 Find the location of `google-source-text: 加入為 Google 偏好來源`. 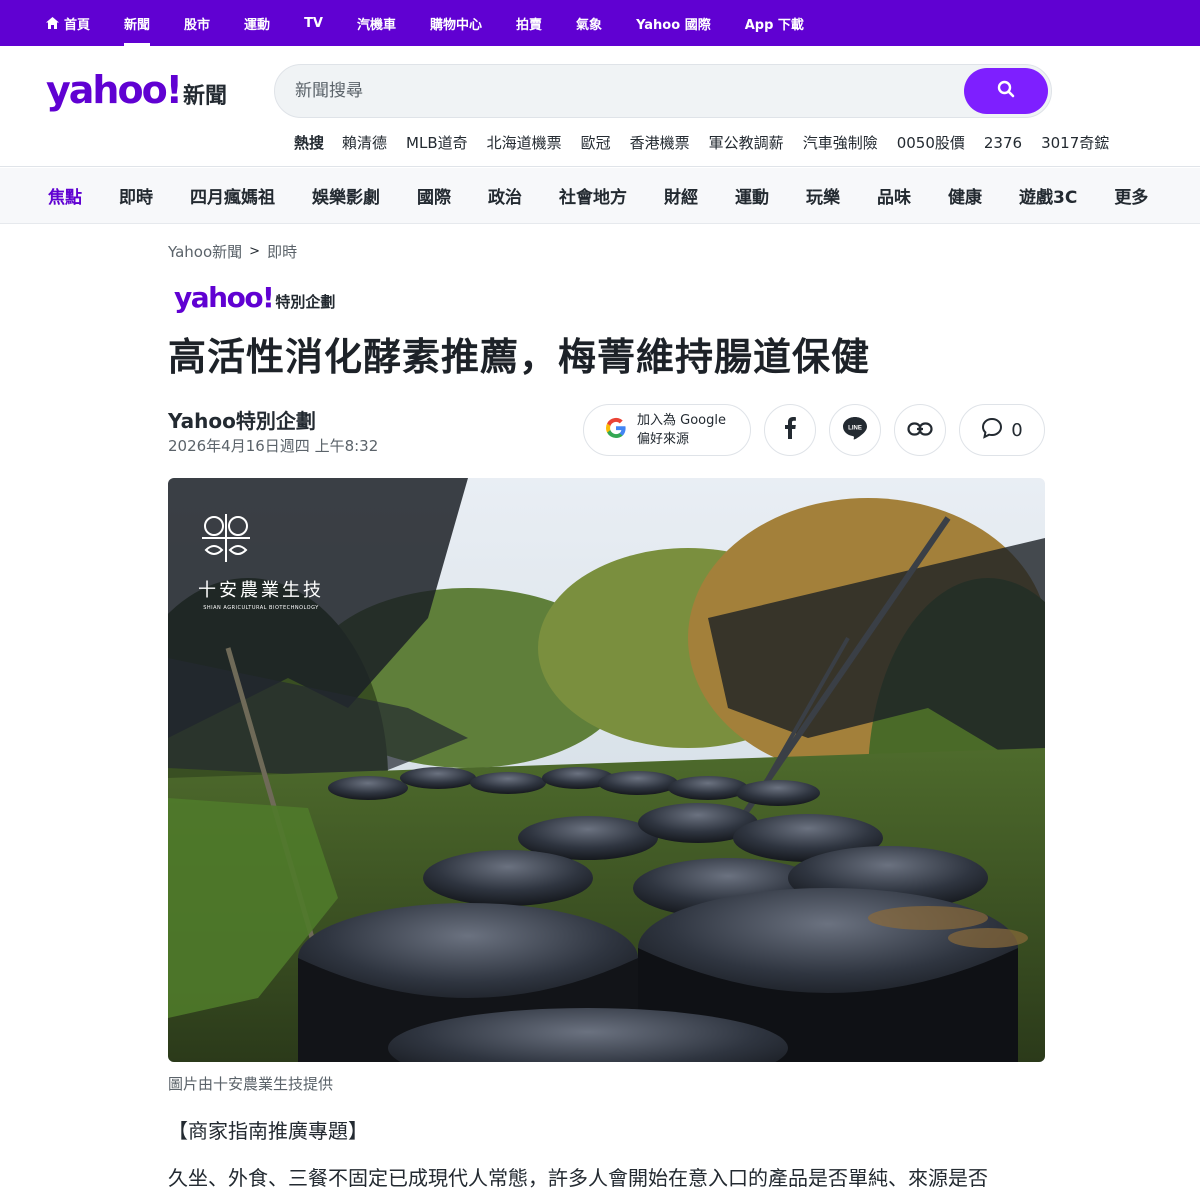

google-source-text: 加入為 Google 偏好來源 is located at coordinates (681, 430).